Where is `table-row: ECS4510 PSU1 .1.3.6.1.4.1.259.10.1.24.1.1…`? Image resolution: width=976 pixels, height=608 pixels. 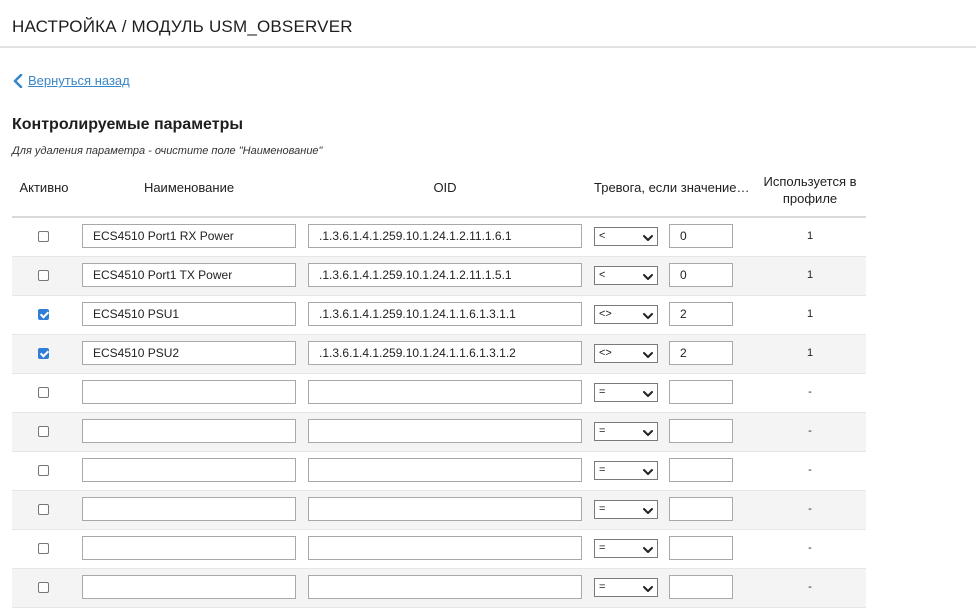 table-row: ECS4510 PSU1 .1.3.6.1.4.1.259.10.1.24.1.1… is located at coordinates (439, 315).